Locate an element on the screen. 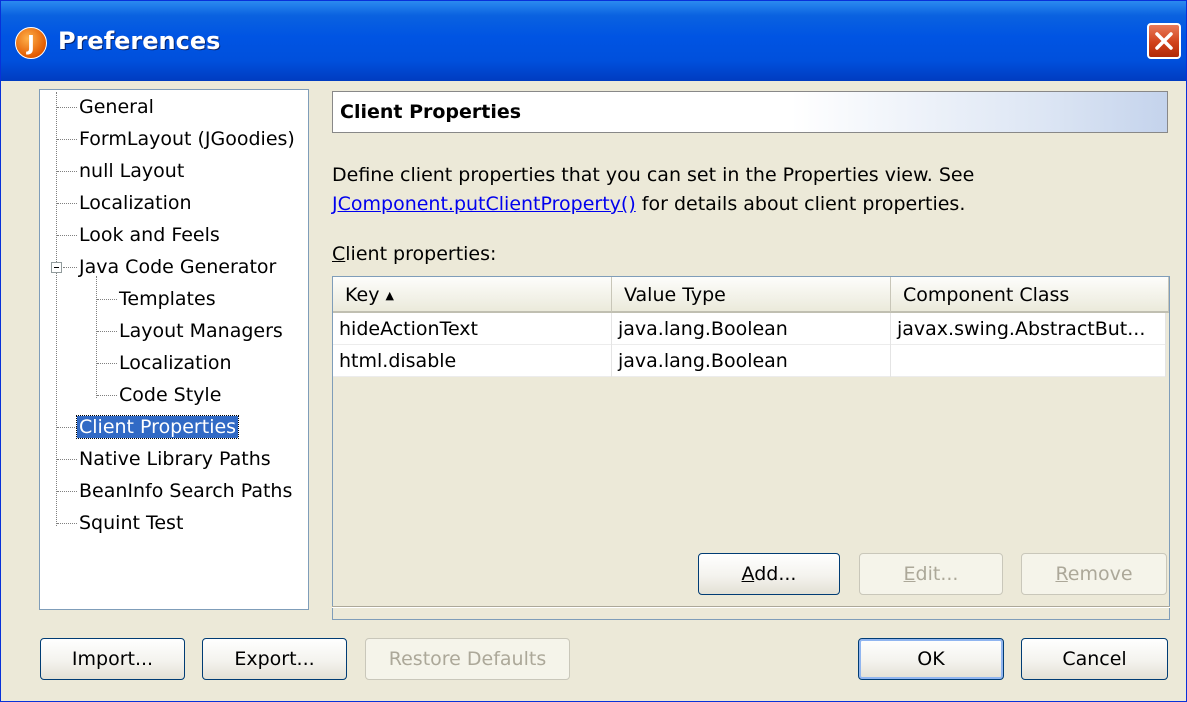 This screenshot has height=702, width=1187. collapse-toggle-icon is located at coordinates (56, 267).